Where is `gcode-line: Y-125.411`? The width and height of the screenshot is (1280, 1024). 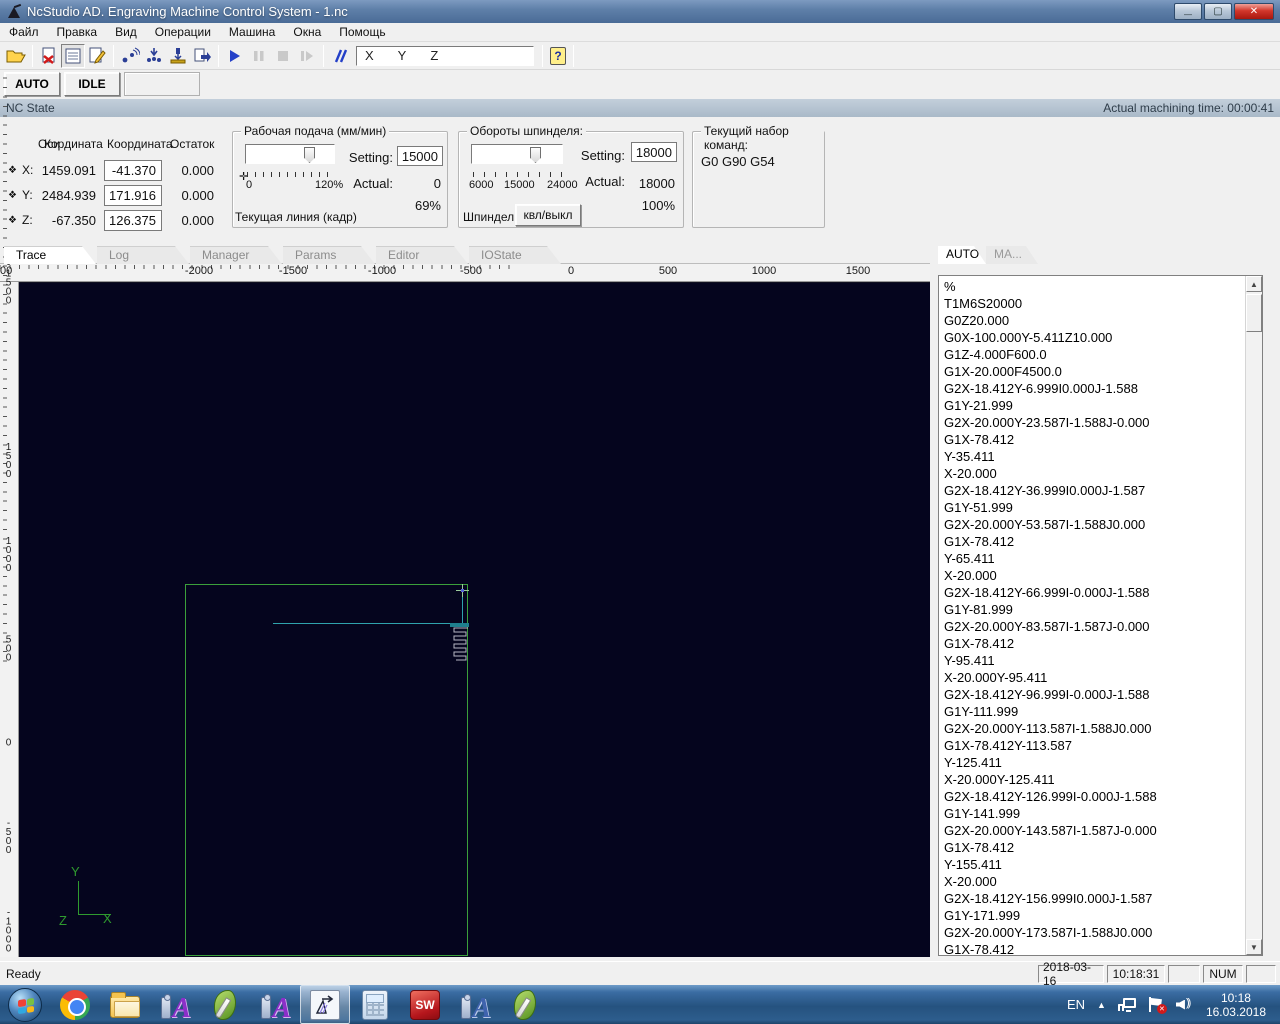
gcode-line: Y-125.411 is located at coordinates (1091, 762).